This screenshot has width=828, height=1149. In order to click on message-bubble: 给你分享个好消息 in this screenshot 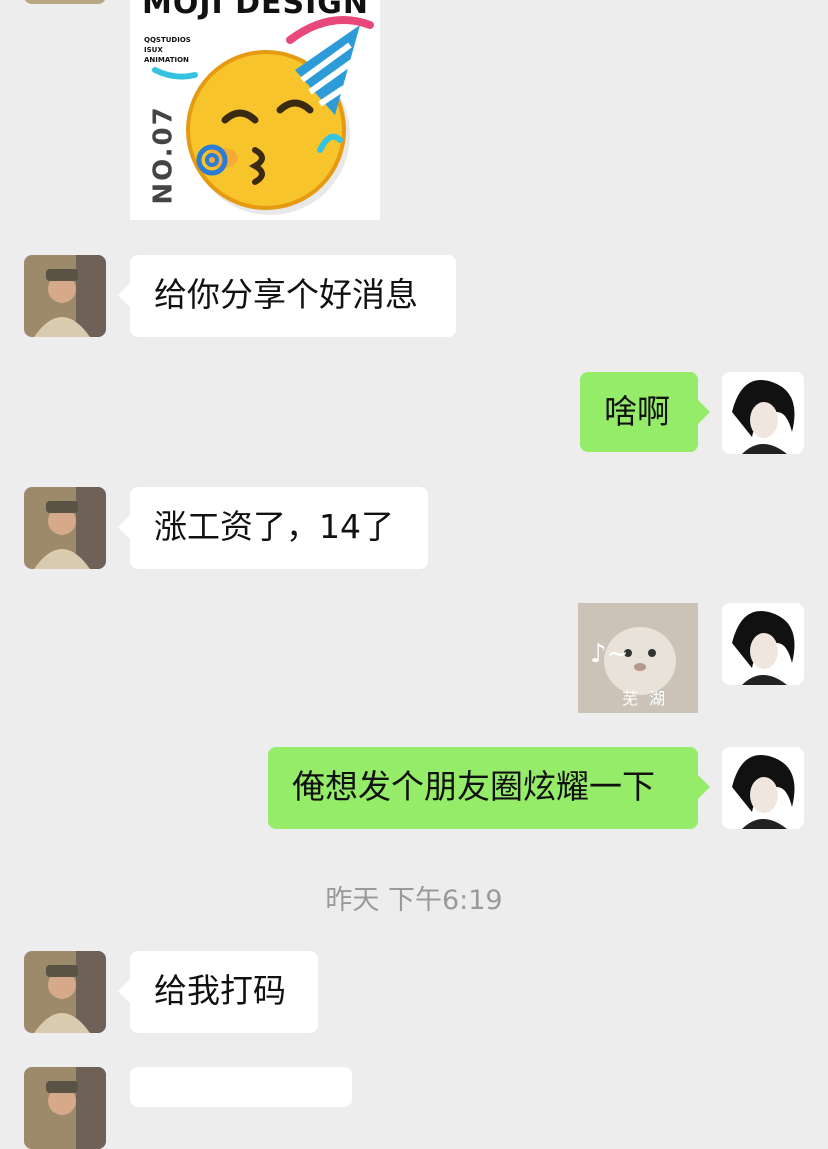, I will do `click(287, 296)`.